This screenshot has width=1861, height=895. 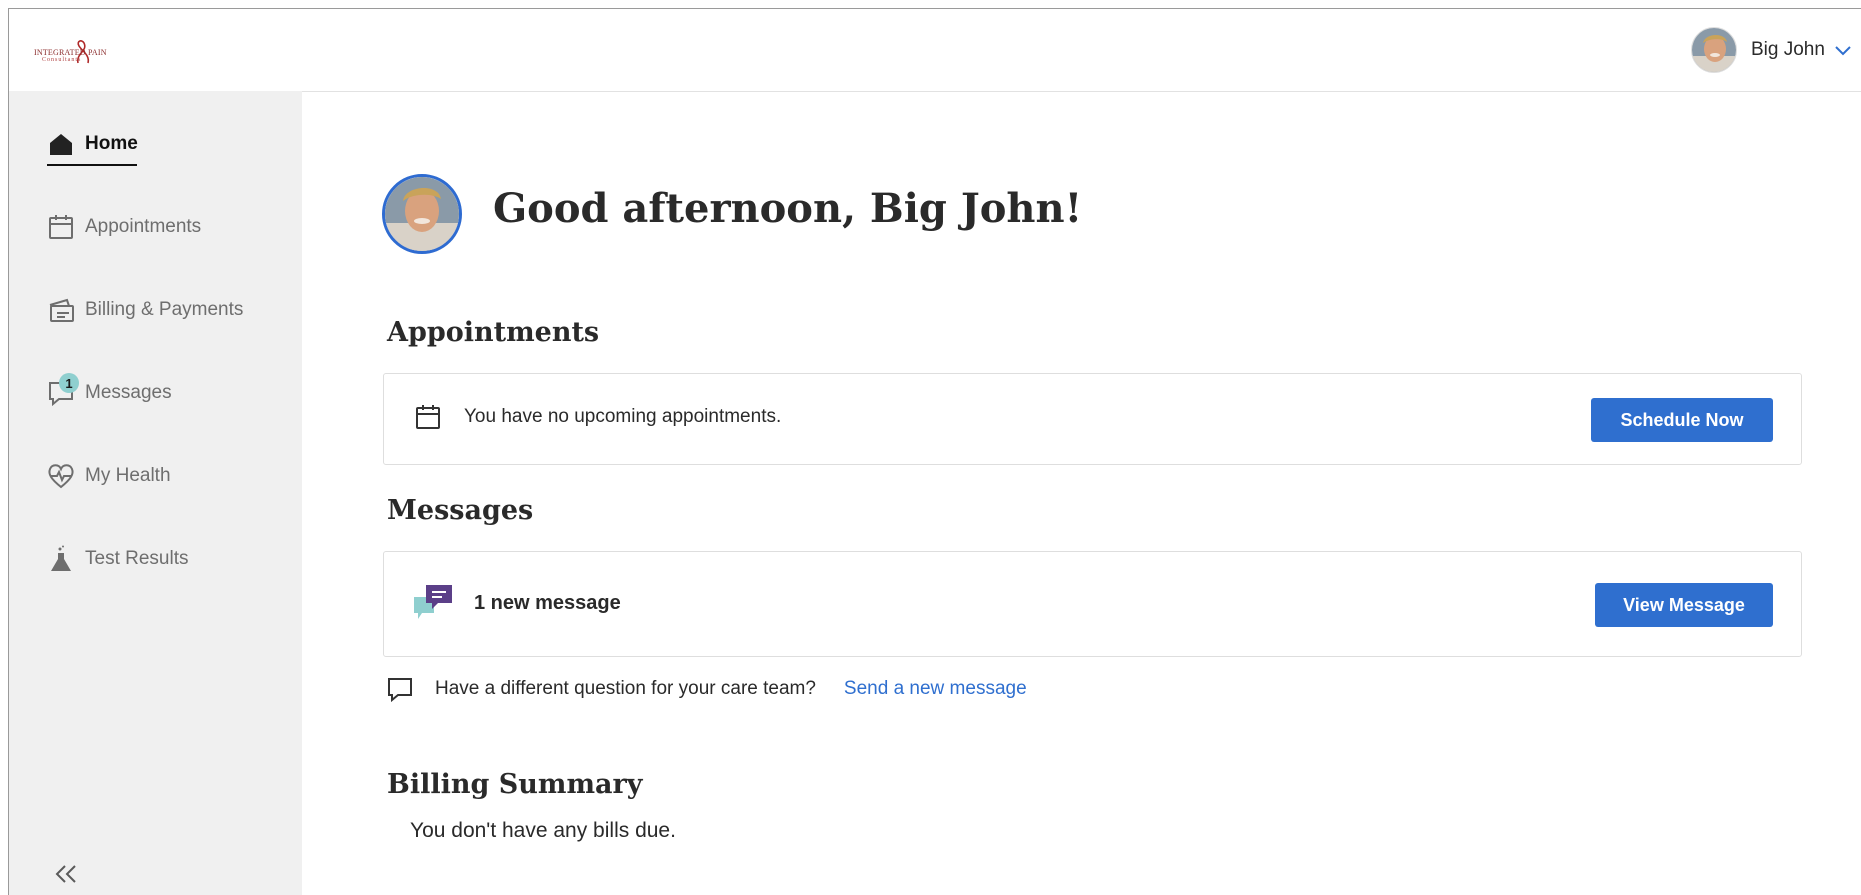 I want to click on billing-heading: Billing Summary, so click(x=515, y=784).